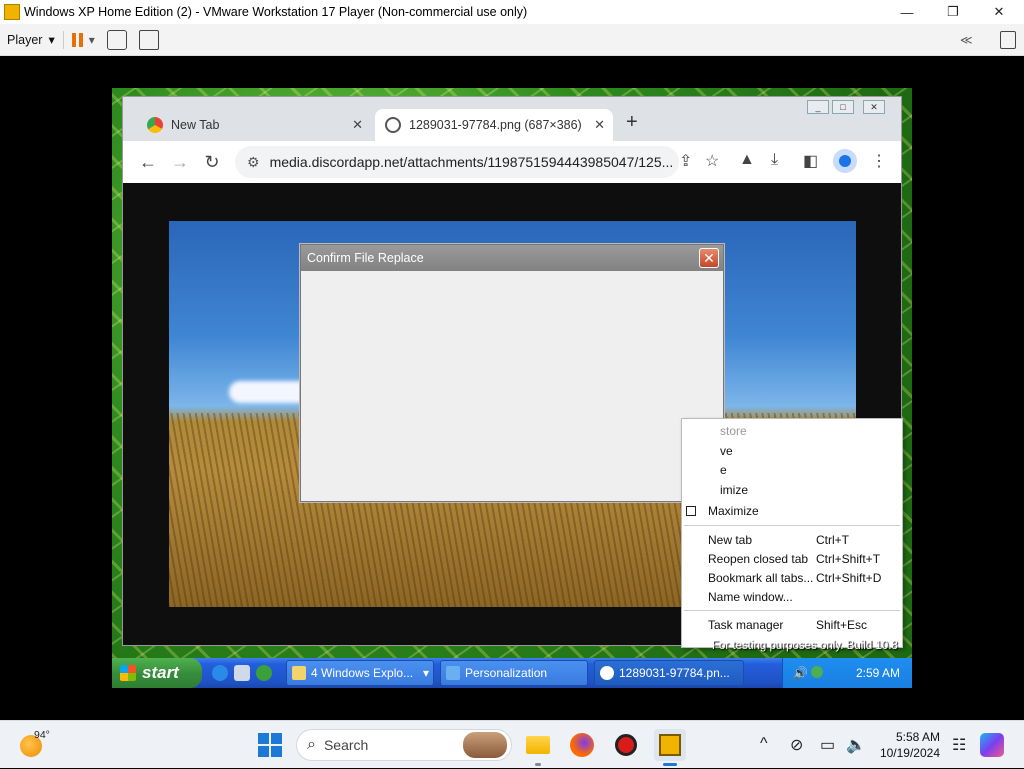  I want to click on tab-new-tab: New Tab ✕, so click(251, 125).